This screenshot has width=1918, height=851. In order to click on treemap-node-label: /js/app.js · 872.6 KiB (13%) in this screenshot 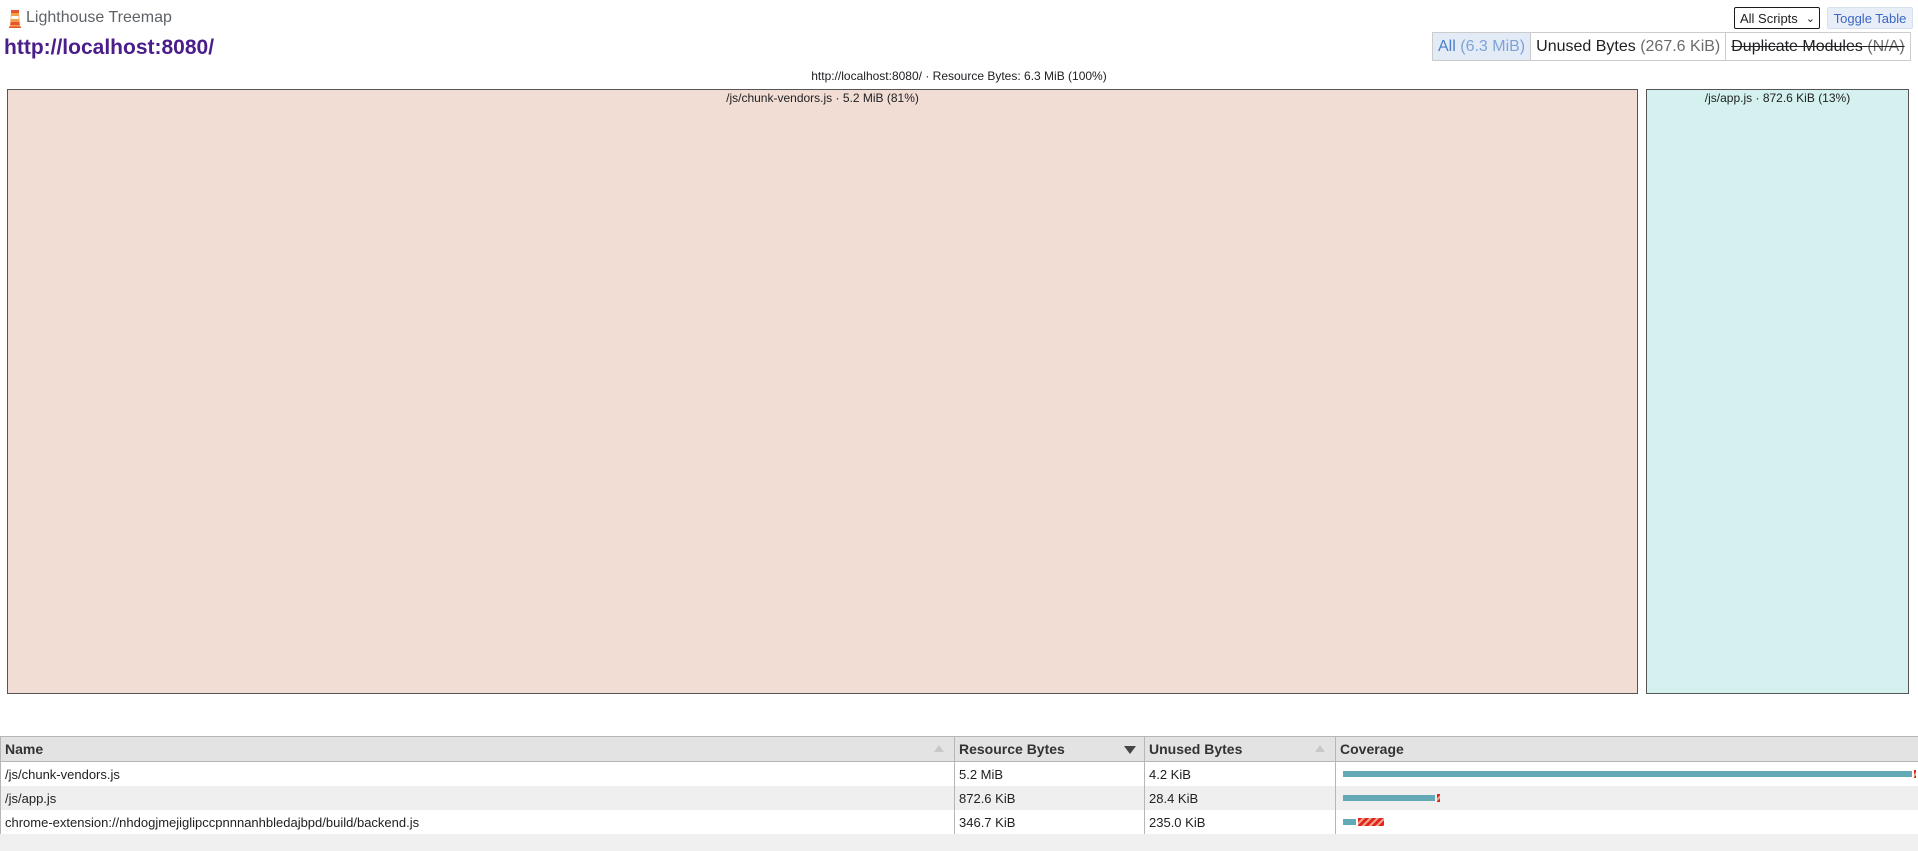, I will do `click(1777, 98)`.